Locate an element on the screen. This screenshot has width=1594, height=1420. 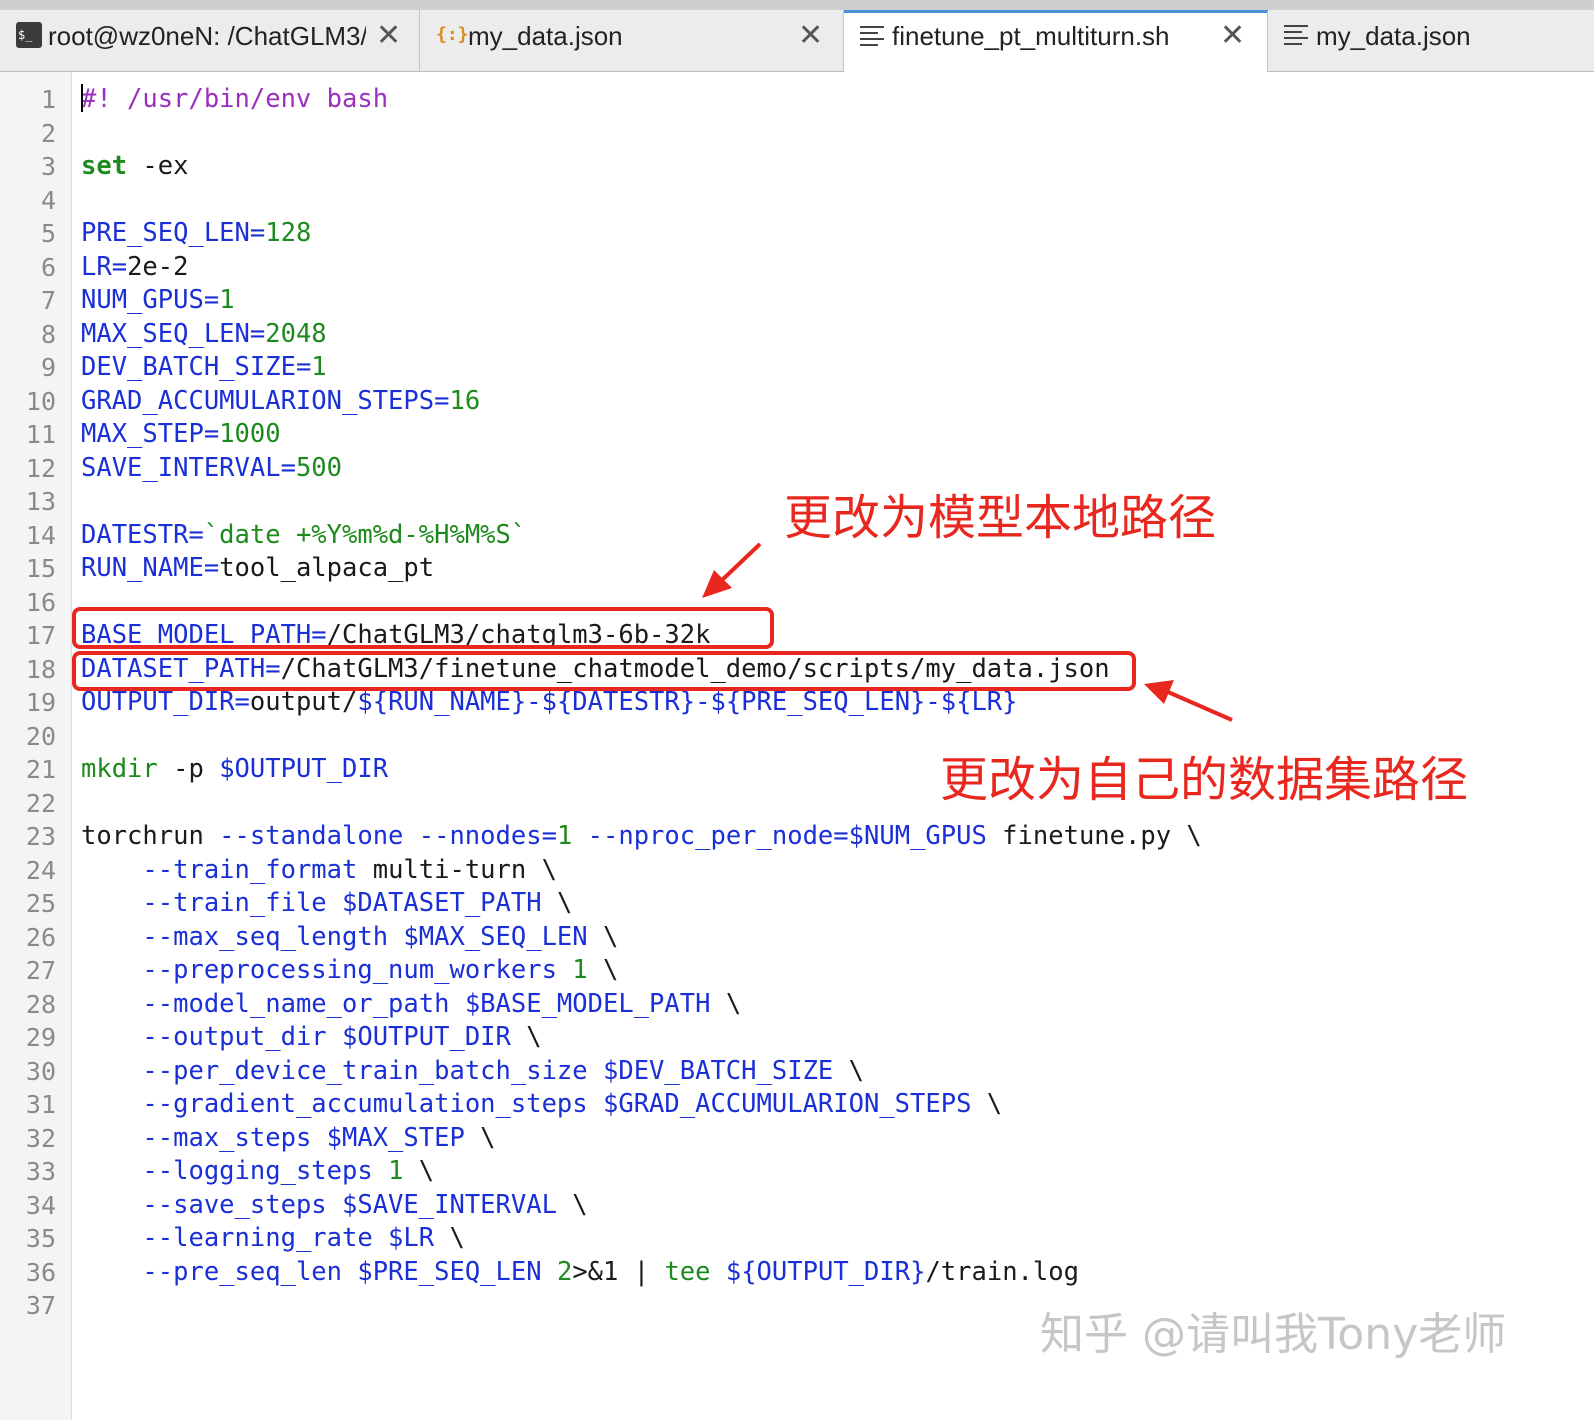
code-text: --preprocessing_num_workers 1 \ is located at coordinates (349, 971).